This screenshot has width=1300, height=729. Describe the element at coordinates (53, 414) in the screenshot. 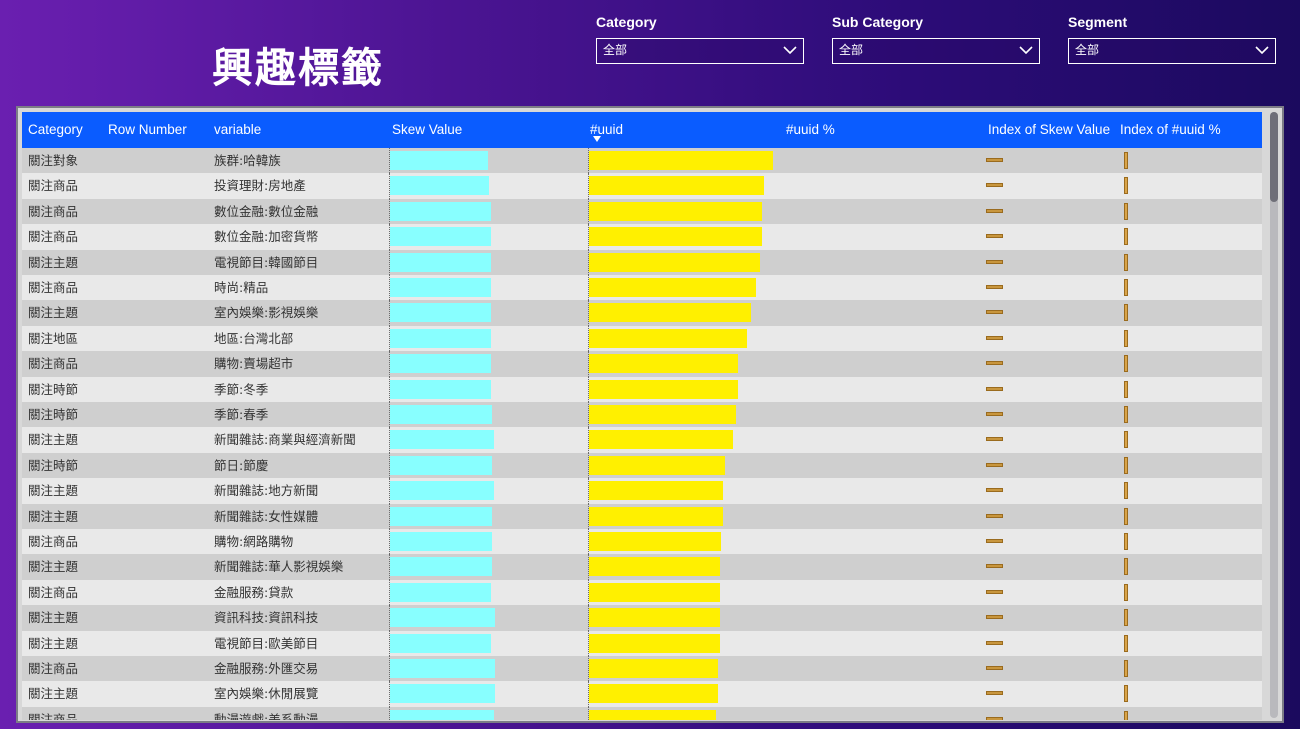

I see `cell-category: 關注時節` at that location.